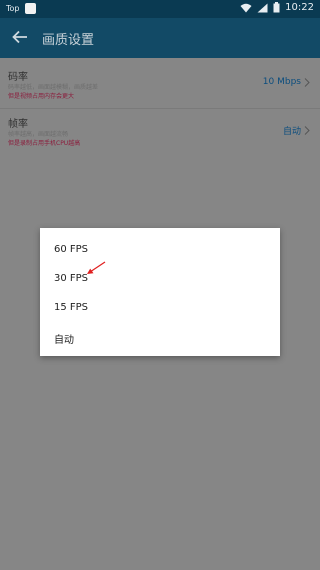 The width and height of the screenshot is (320, 570). What do you see at coordinates (20, 37) in the screenshot?
I see `back-arrow-icon` at bounding box center [20, 37].